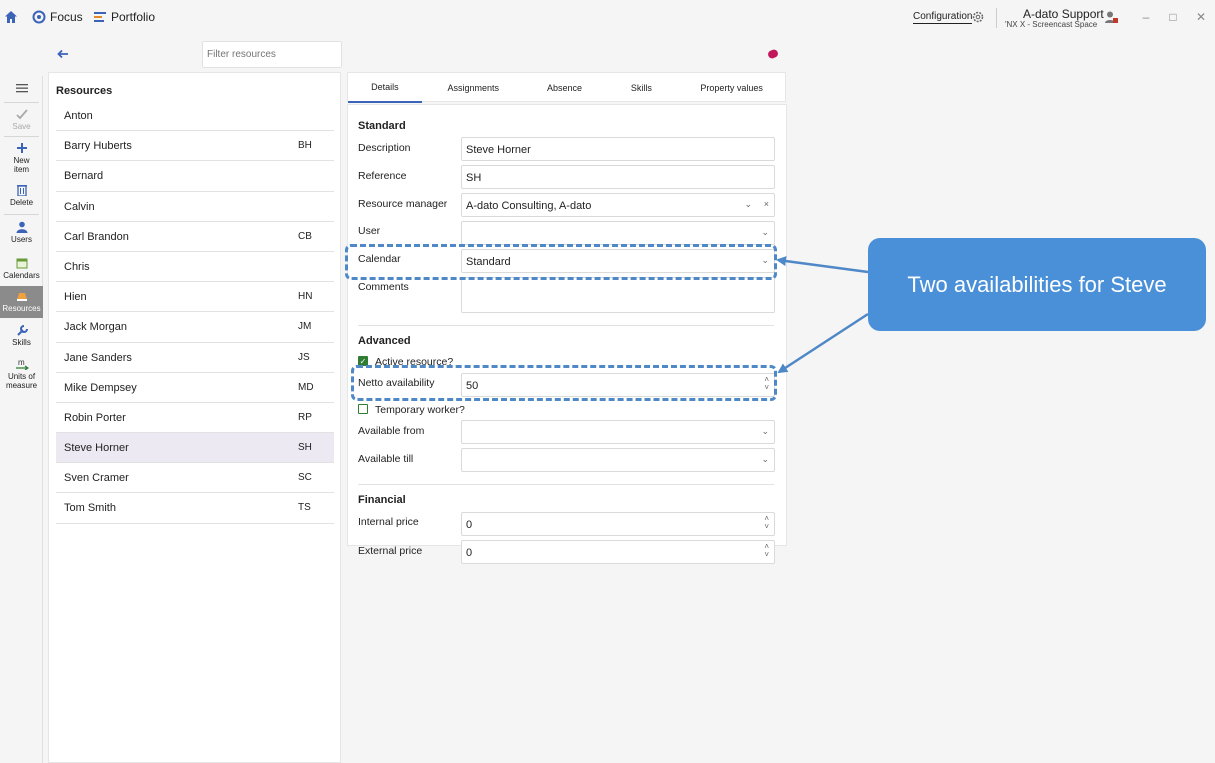  Describe the element at coordinates (195, 267) in the screenshot. I see `list-item: Chris` at that location.